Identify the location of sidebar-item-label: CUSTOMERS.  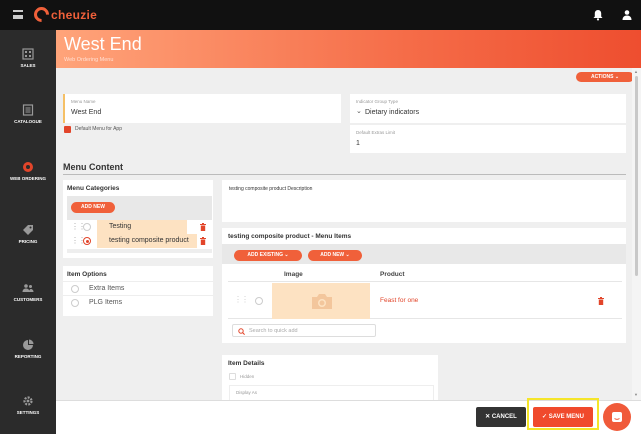
(28, 299).